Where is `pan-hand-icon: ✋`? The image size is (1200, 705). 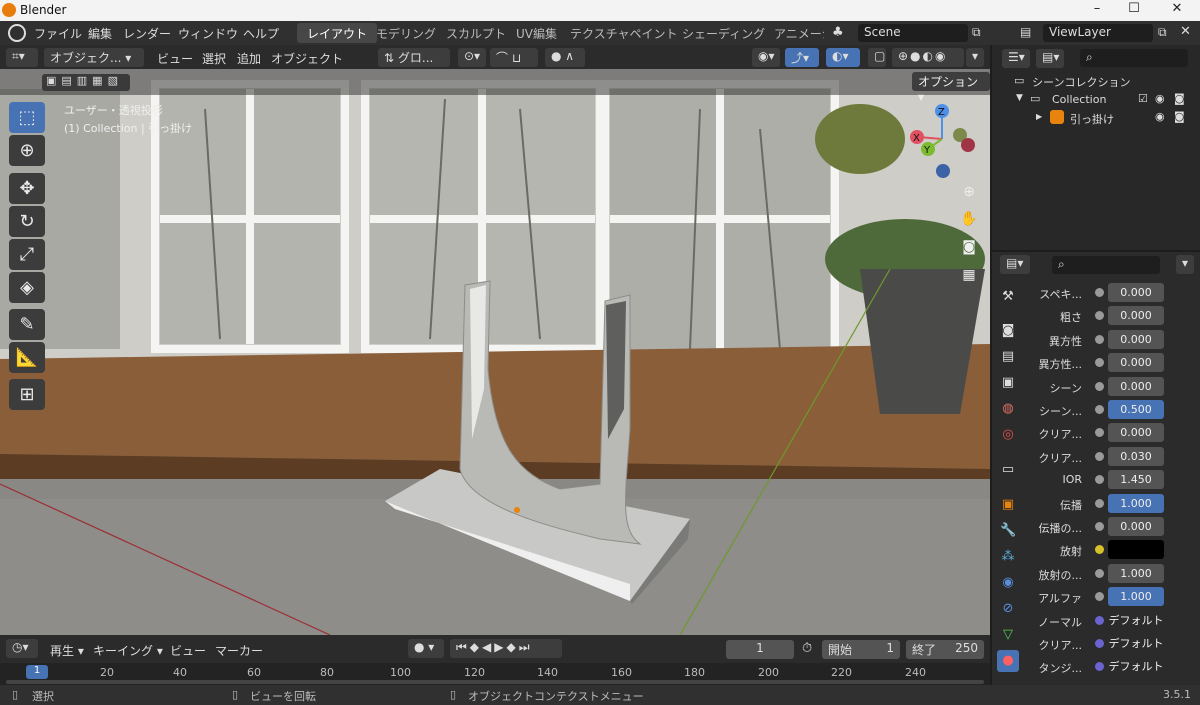
pan-hand-icon: ✋ is located at coordinates (969, 221).